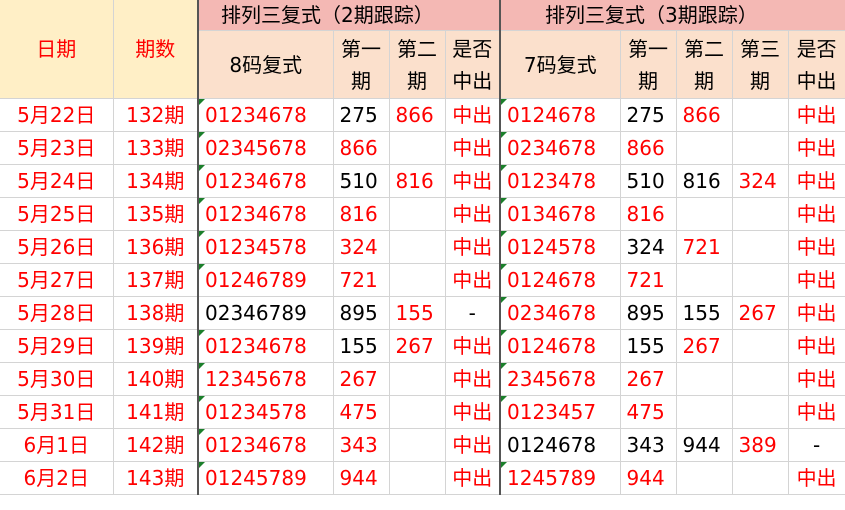 The image size is (845, 510). Describe the element at coordinates (361, 280) in the screenshot. I see `first-period-cell-a: 721` at that location.